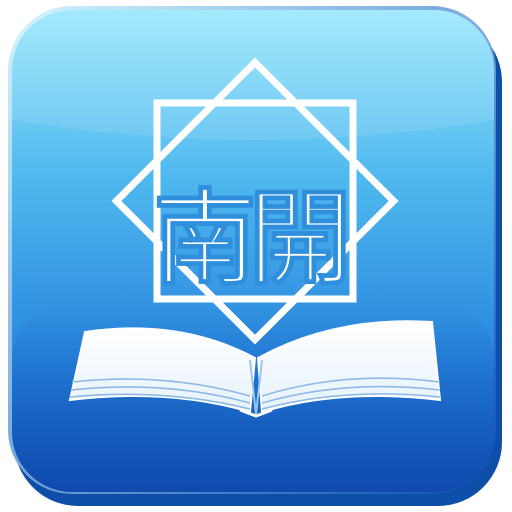  I want to click on glyph-kai: 開, so click(300, 239).